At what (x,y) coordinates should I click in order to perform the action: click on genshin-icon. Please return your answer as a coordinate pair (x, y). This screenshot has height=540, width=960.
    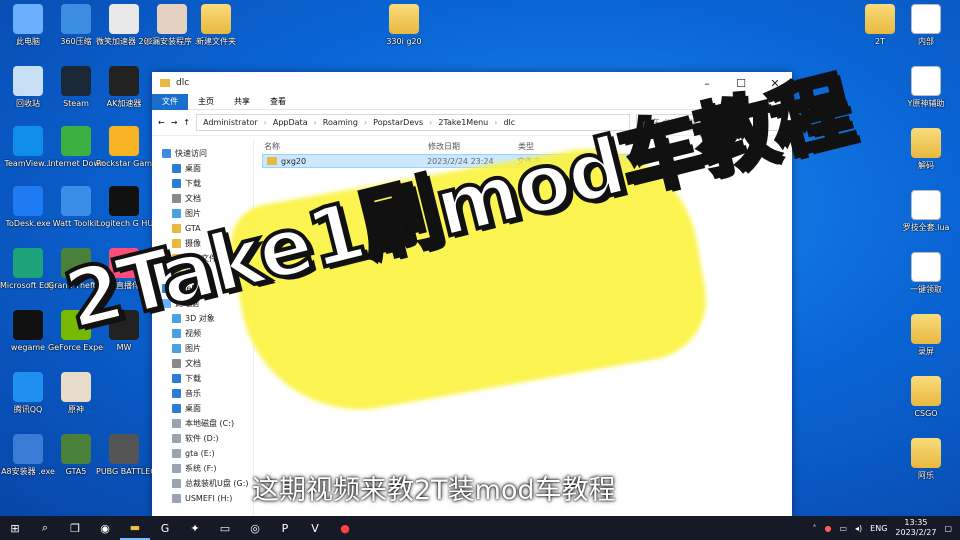
    Looking at the image, I should click on (76, 387).